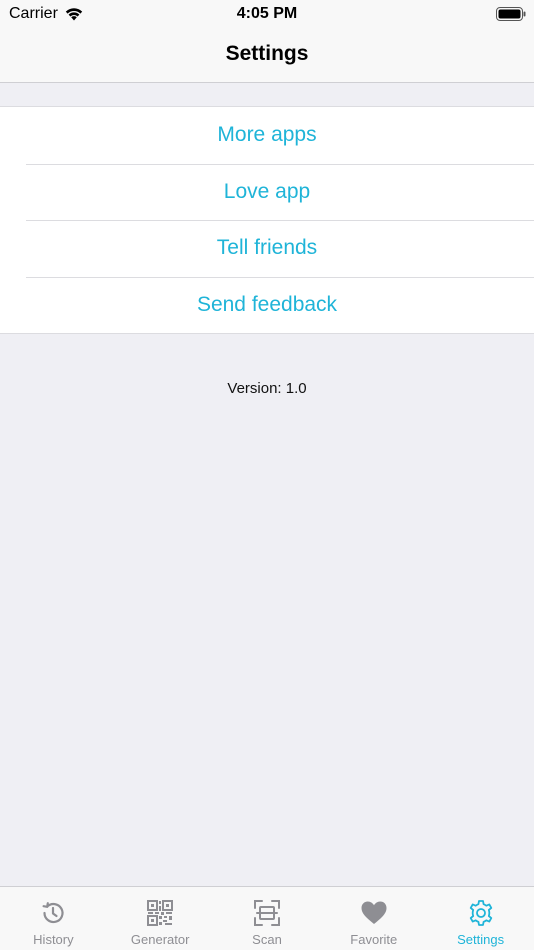 Image resolution: width=534 pixels, height=950 pixels. Describe the element at coordinates (160, 913) in the screenshot. I see `qr-code-icon` at that location.